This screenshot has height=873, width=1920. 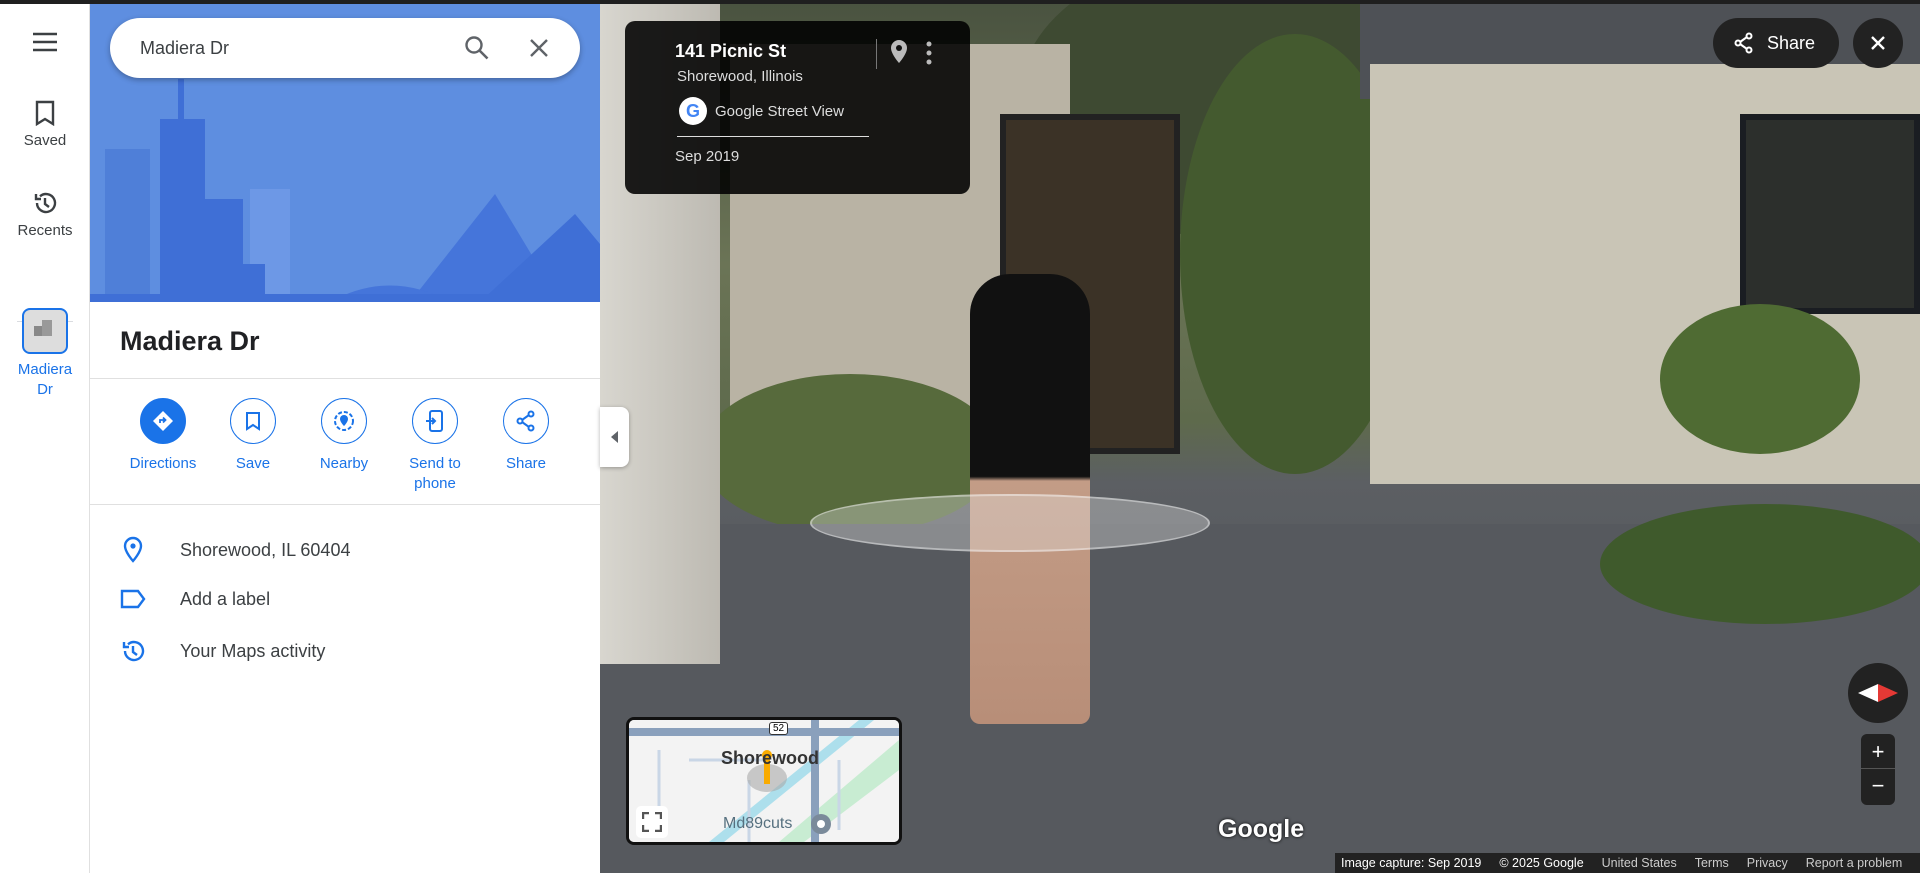 I want to click on image-capture-date: Image capture: Sep 2019, so click(x=1411, y=863).